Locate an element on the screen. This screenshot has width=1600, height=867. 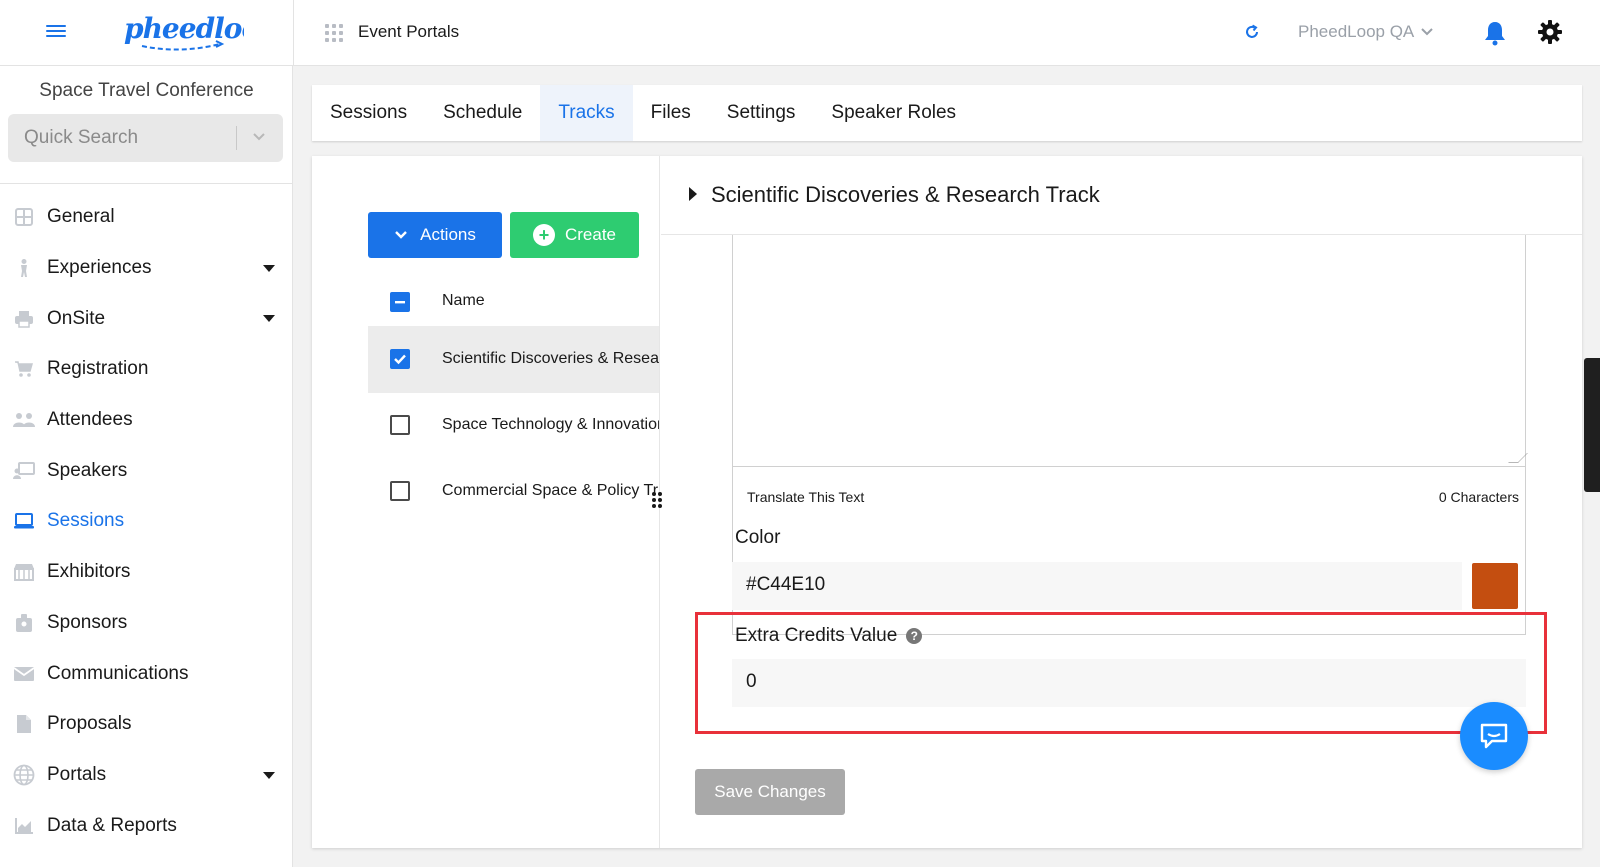
sidebar-item-attendees: Attendees is located at coordinates (146, 420).